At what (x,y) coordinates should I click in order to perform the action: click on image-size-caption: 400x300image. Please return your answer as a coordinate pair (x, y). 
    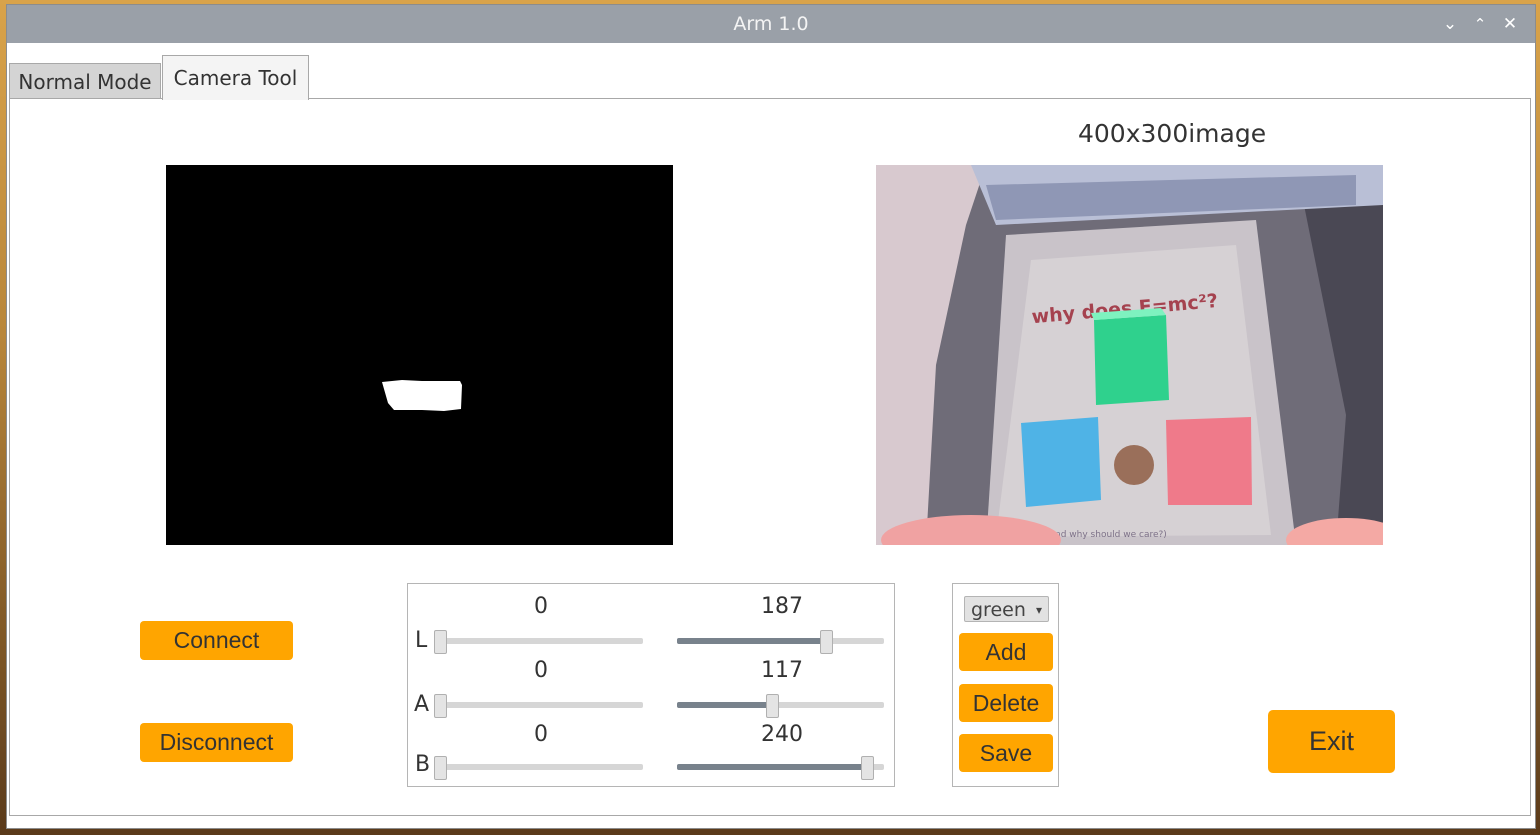
    Looking at the image, I should click on (1172, 133).